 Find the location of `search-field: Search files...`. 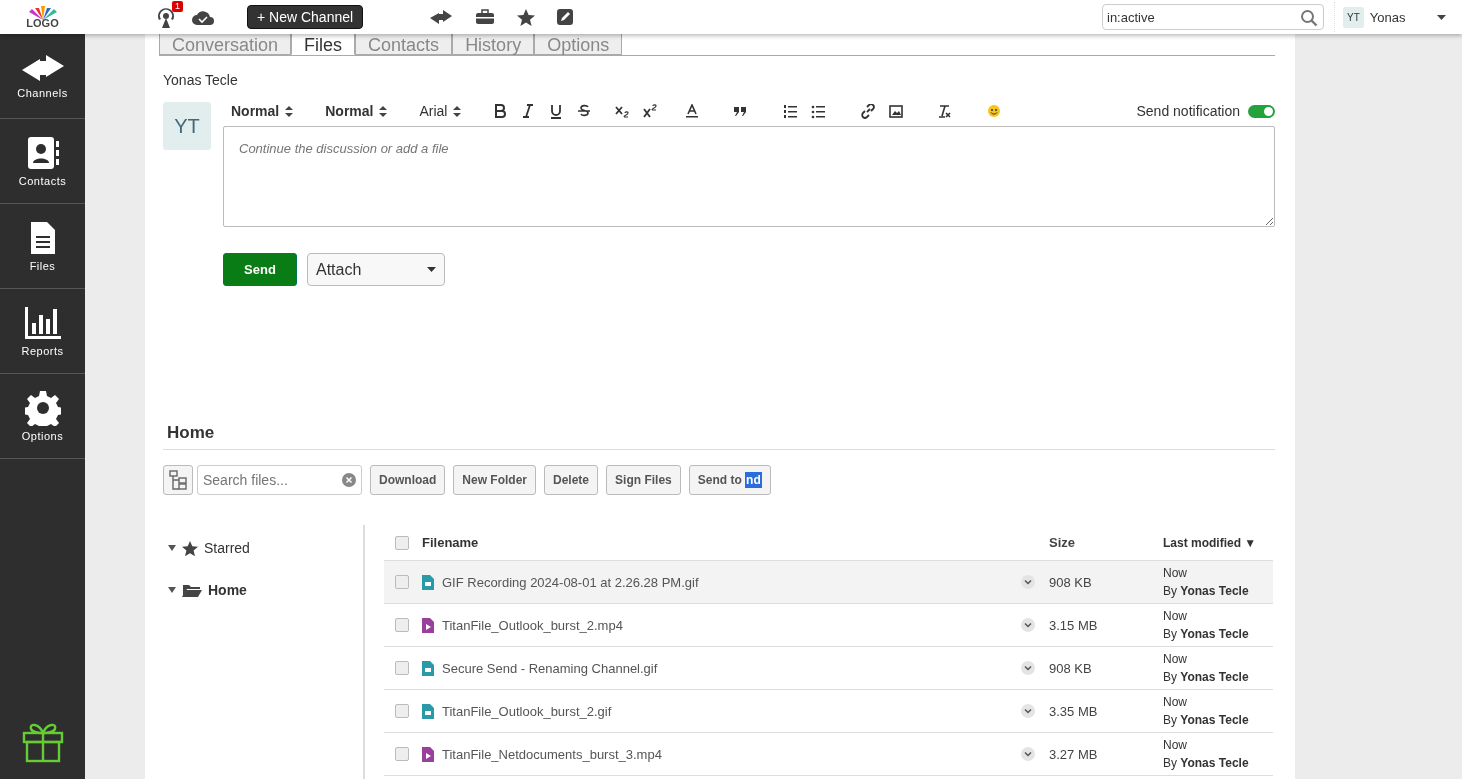

search-field: Search files... is located at coordinates (279, 480).